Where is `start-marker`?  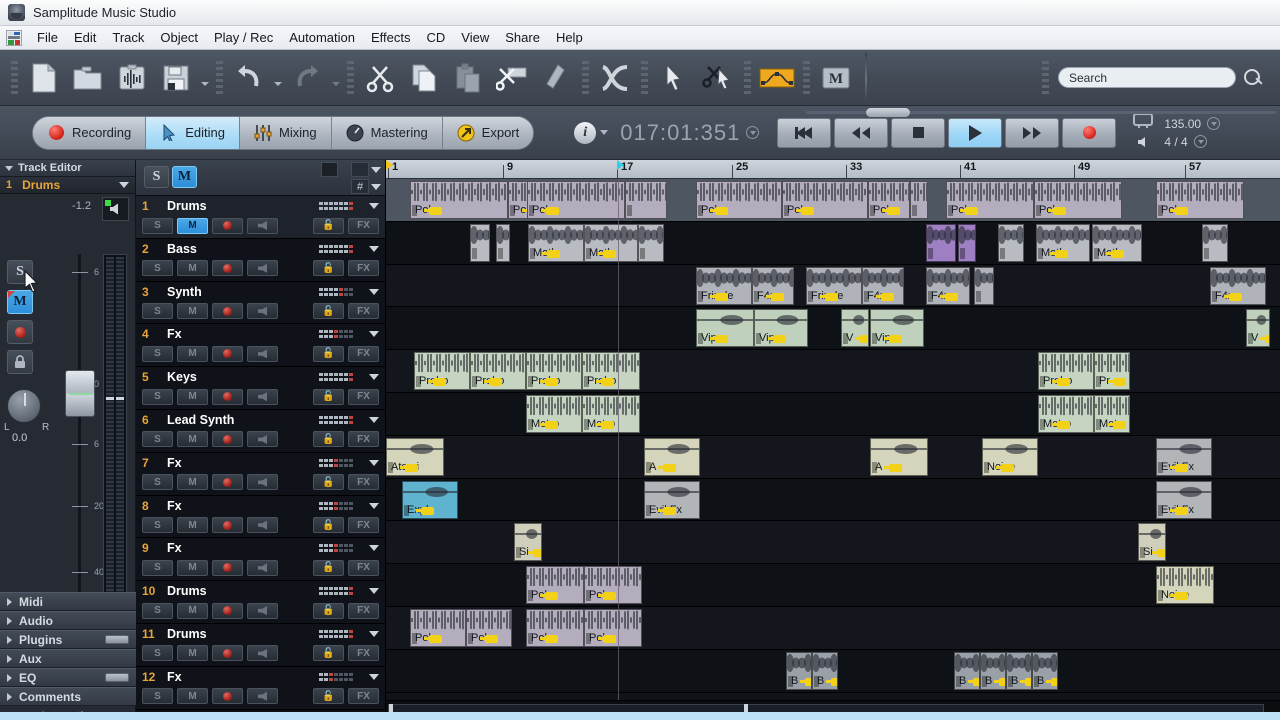
start-marker is located at coordinates (389, 165).